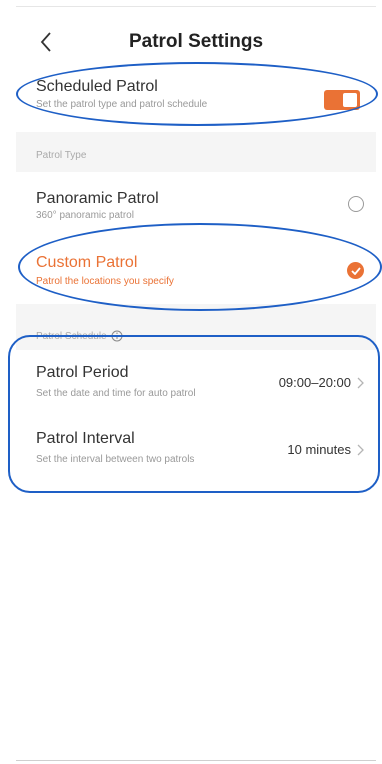 The image size is (382, 764). What do you see at coordinates (319, 449) in the screenshot?
I see `patrol-interval-value: 10 minutes` at bounding box center [319, 449].